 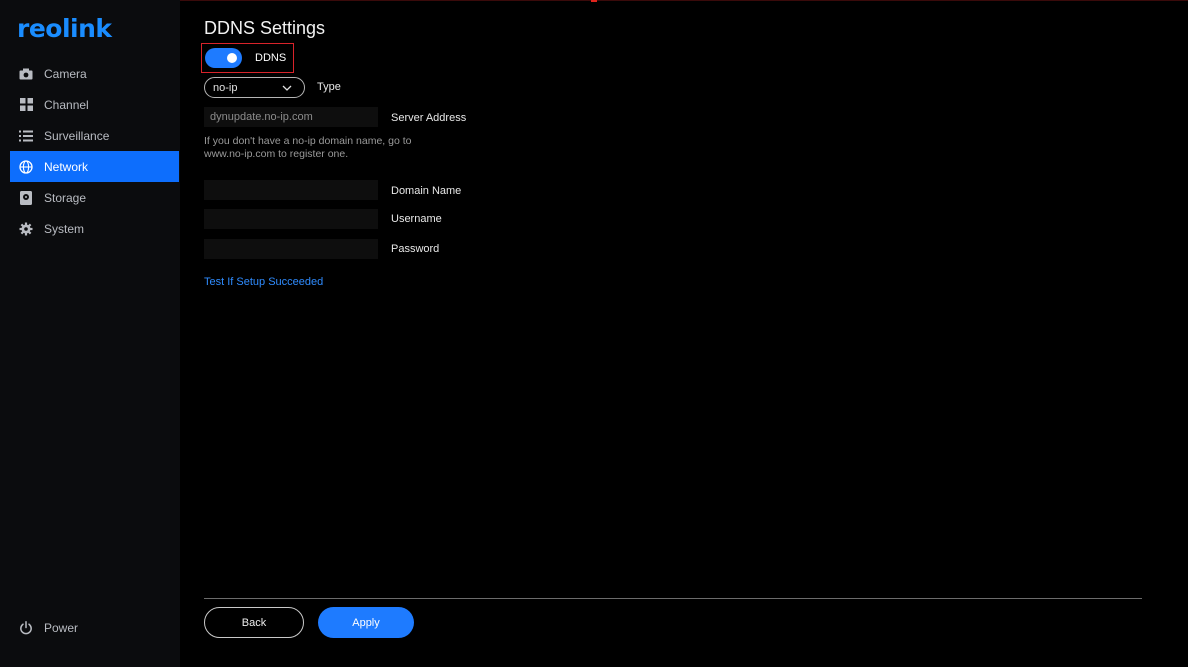 I want to click on page-title: DDNS Settings, so click(x=265, y=28).